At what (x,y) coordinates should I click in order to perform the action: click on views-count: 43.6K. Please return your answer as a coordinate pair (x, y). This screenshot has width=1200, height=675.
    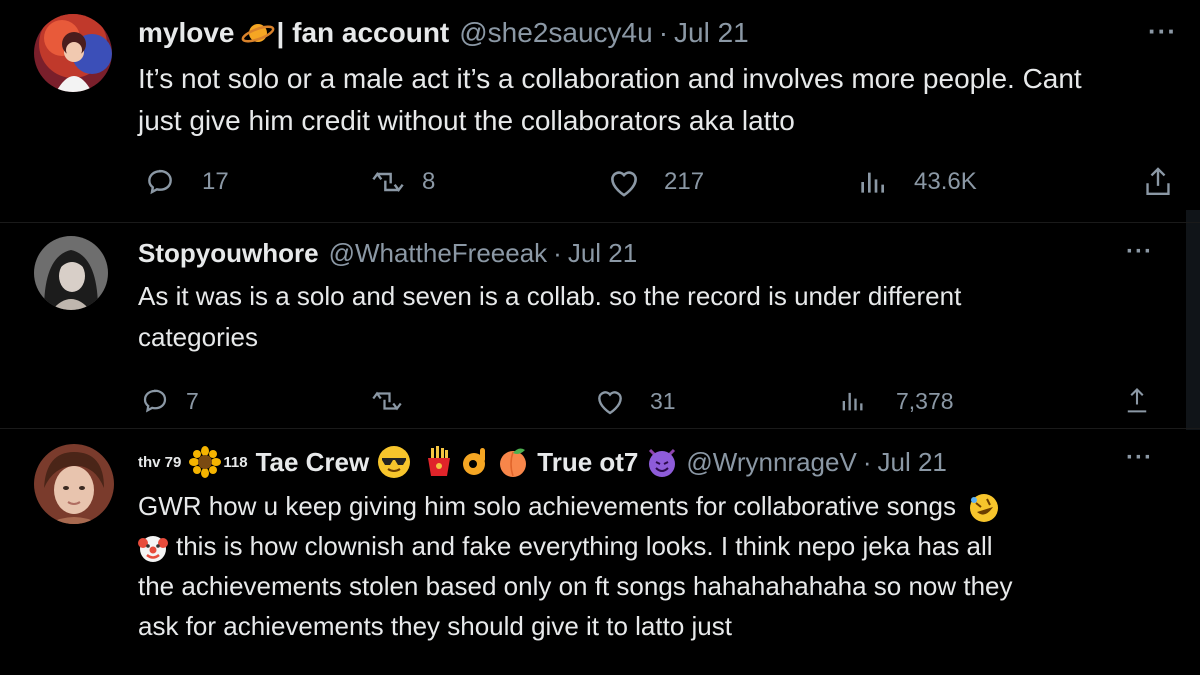
    Looking at the image, I should click on (945, 181).